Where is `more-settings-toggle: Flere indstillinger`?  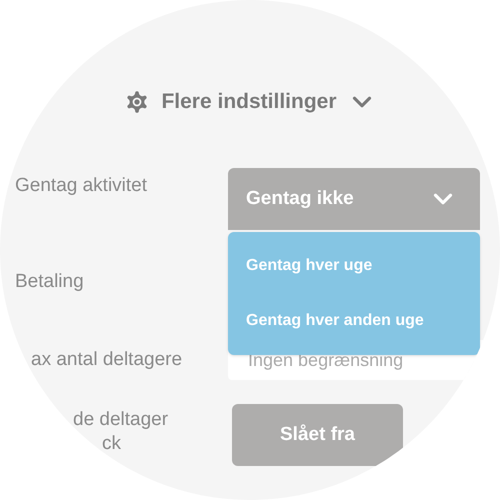 more-settings-toggle: Flere indstillinger is located at coordinates (250, 102).